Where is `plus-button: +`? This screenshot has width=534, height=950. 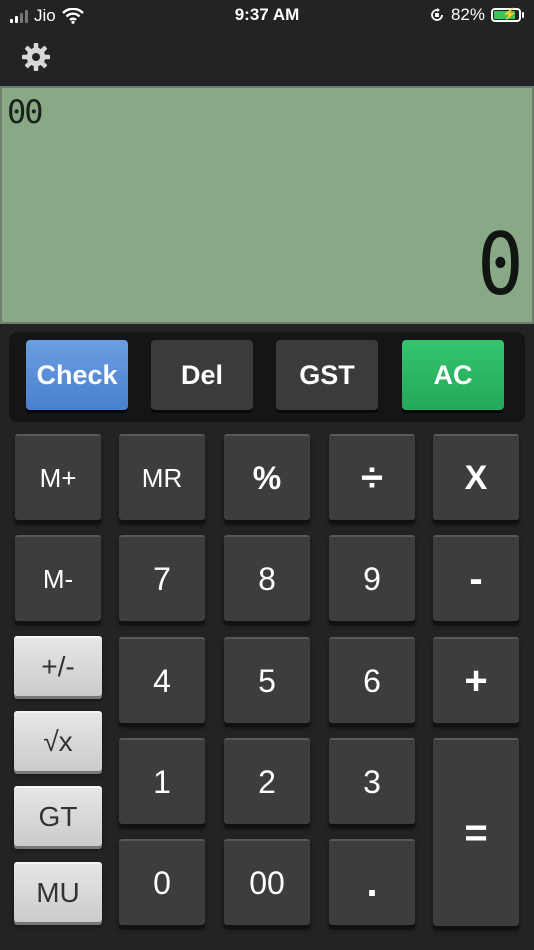
plus-button: + is located at coordinates (476, 680).